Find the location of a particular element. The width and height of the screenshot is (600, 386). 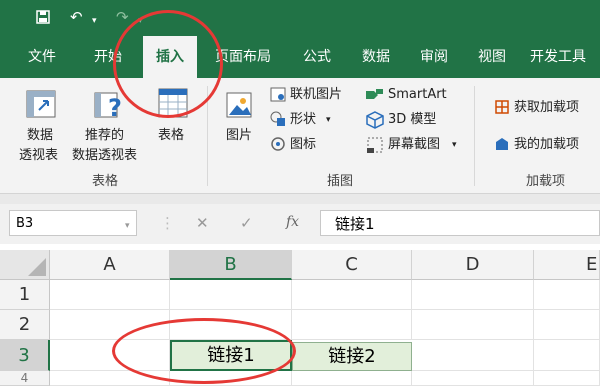

cell-d2 is located at coordinates (473, 325).